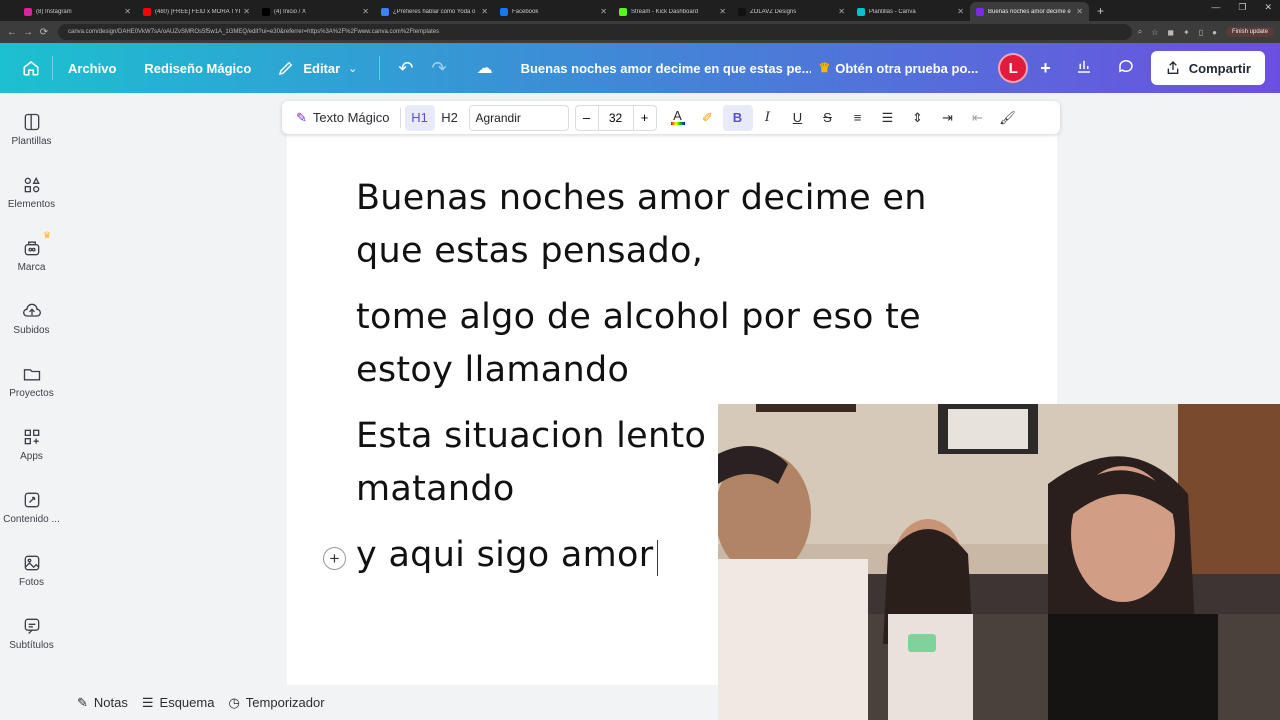 The width and height of the screenshot is (1280, 720). I want to click on browser-tab: Buenas noches amor decime e ✕, so click(1029, 11).